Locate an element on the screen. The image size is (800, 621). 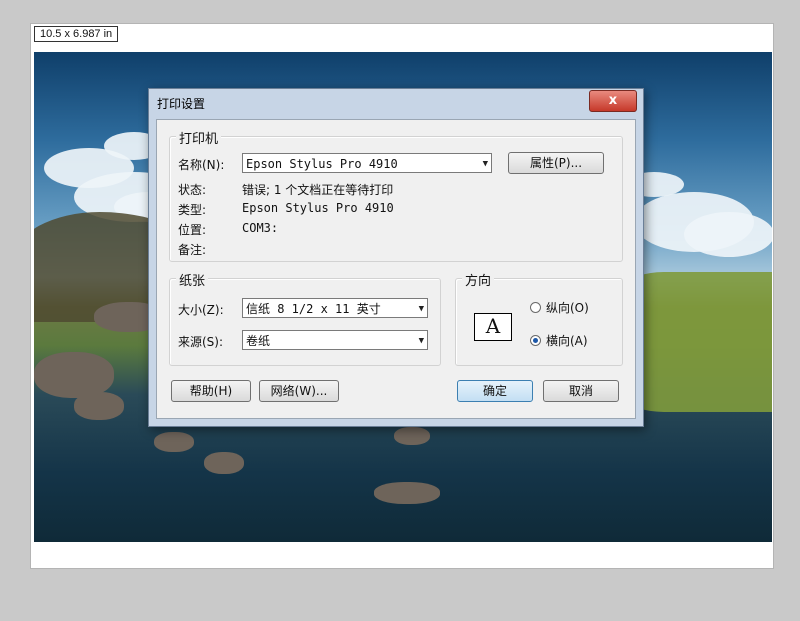
paper-source-select: 卷纸 ▼ is located at coordinates (335, 340).